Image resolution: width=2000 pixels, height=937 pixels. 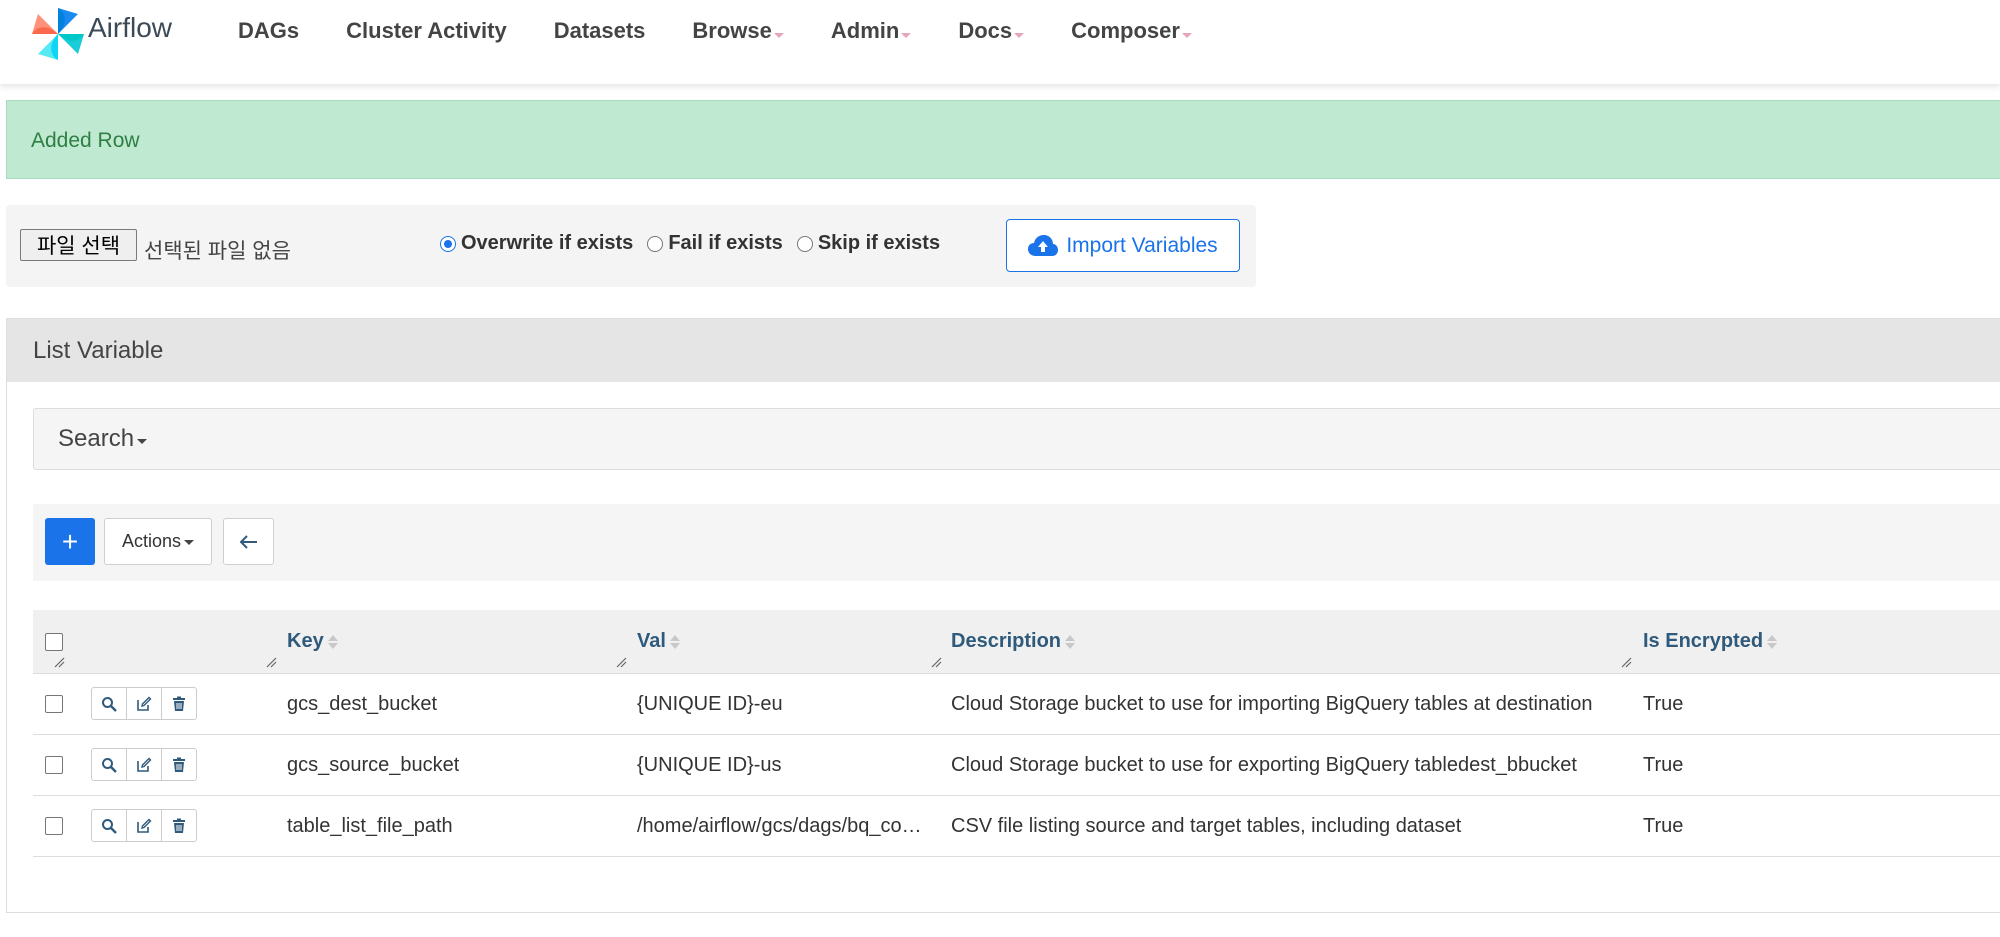 I want to click on column-header-is-encrypted: Is Encrypted, so click(x=1710, y=641).